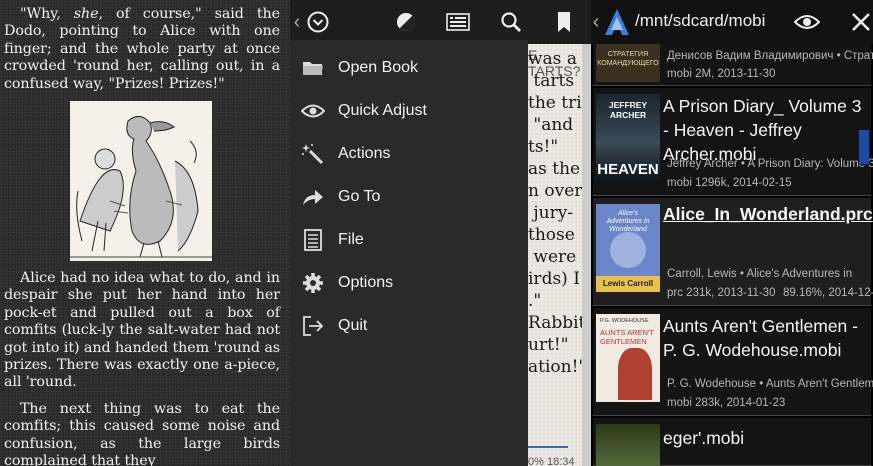  Describe the element at coordinates (628, 59) in the screenshot. I see `cover-title: СТРАТЕГИЯ КОМАНДУЮЩЕГО` at that location.